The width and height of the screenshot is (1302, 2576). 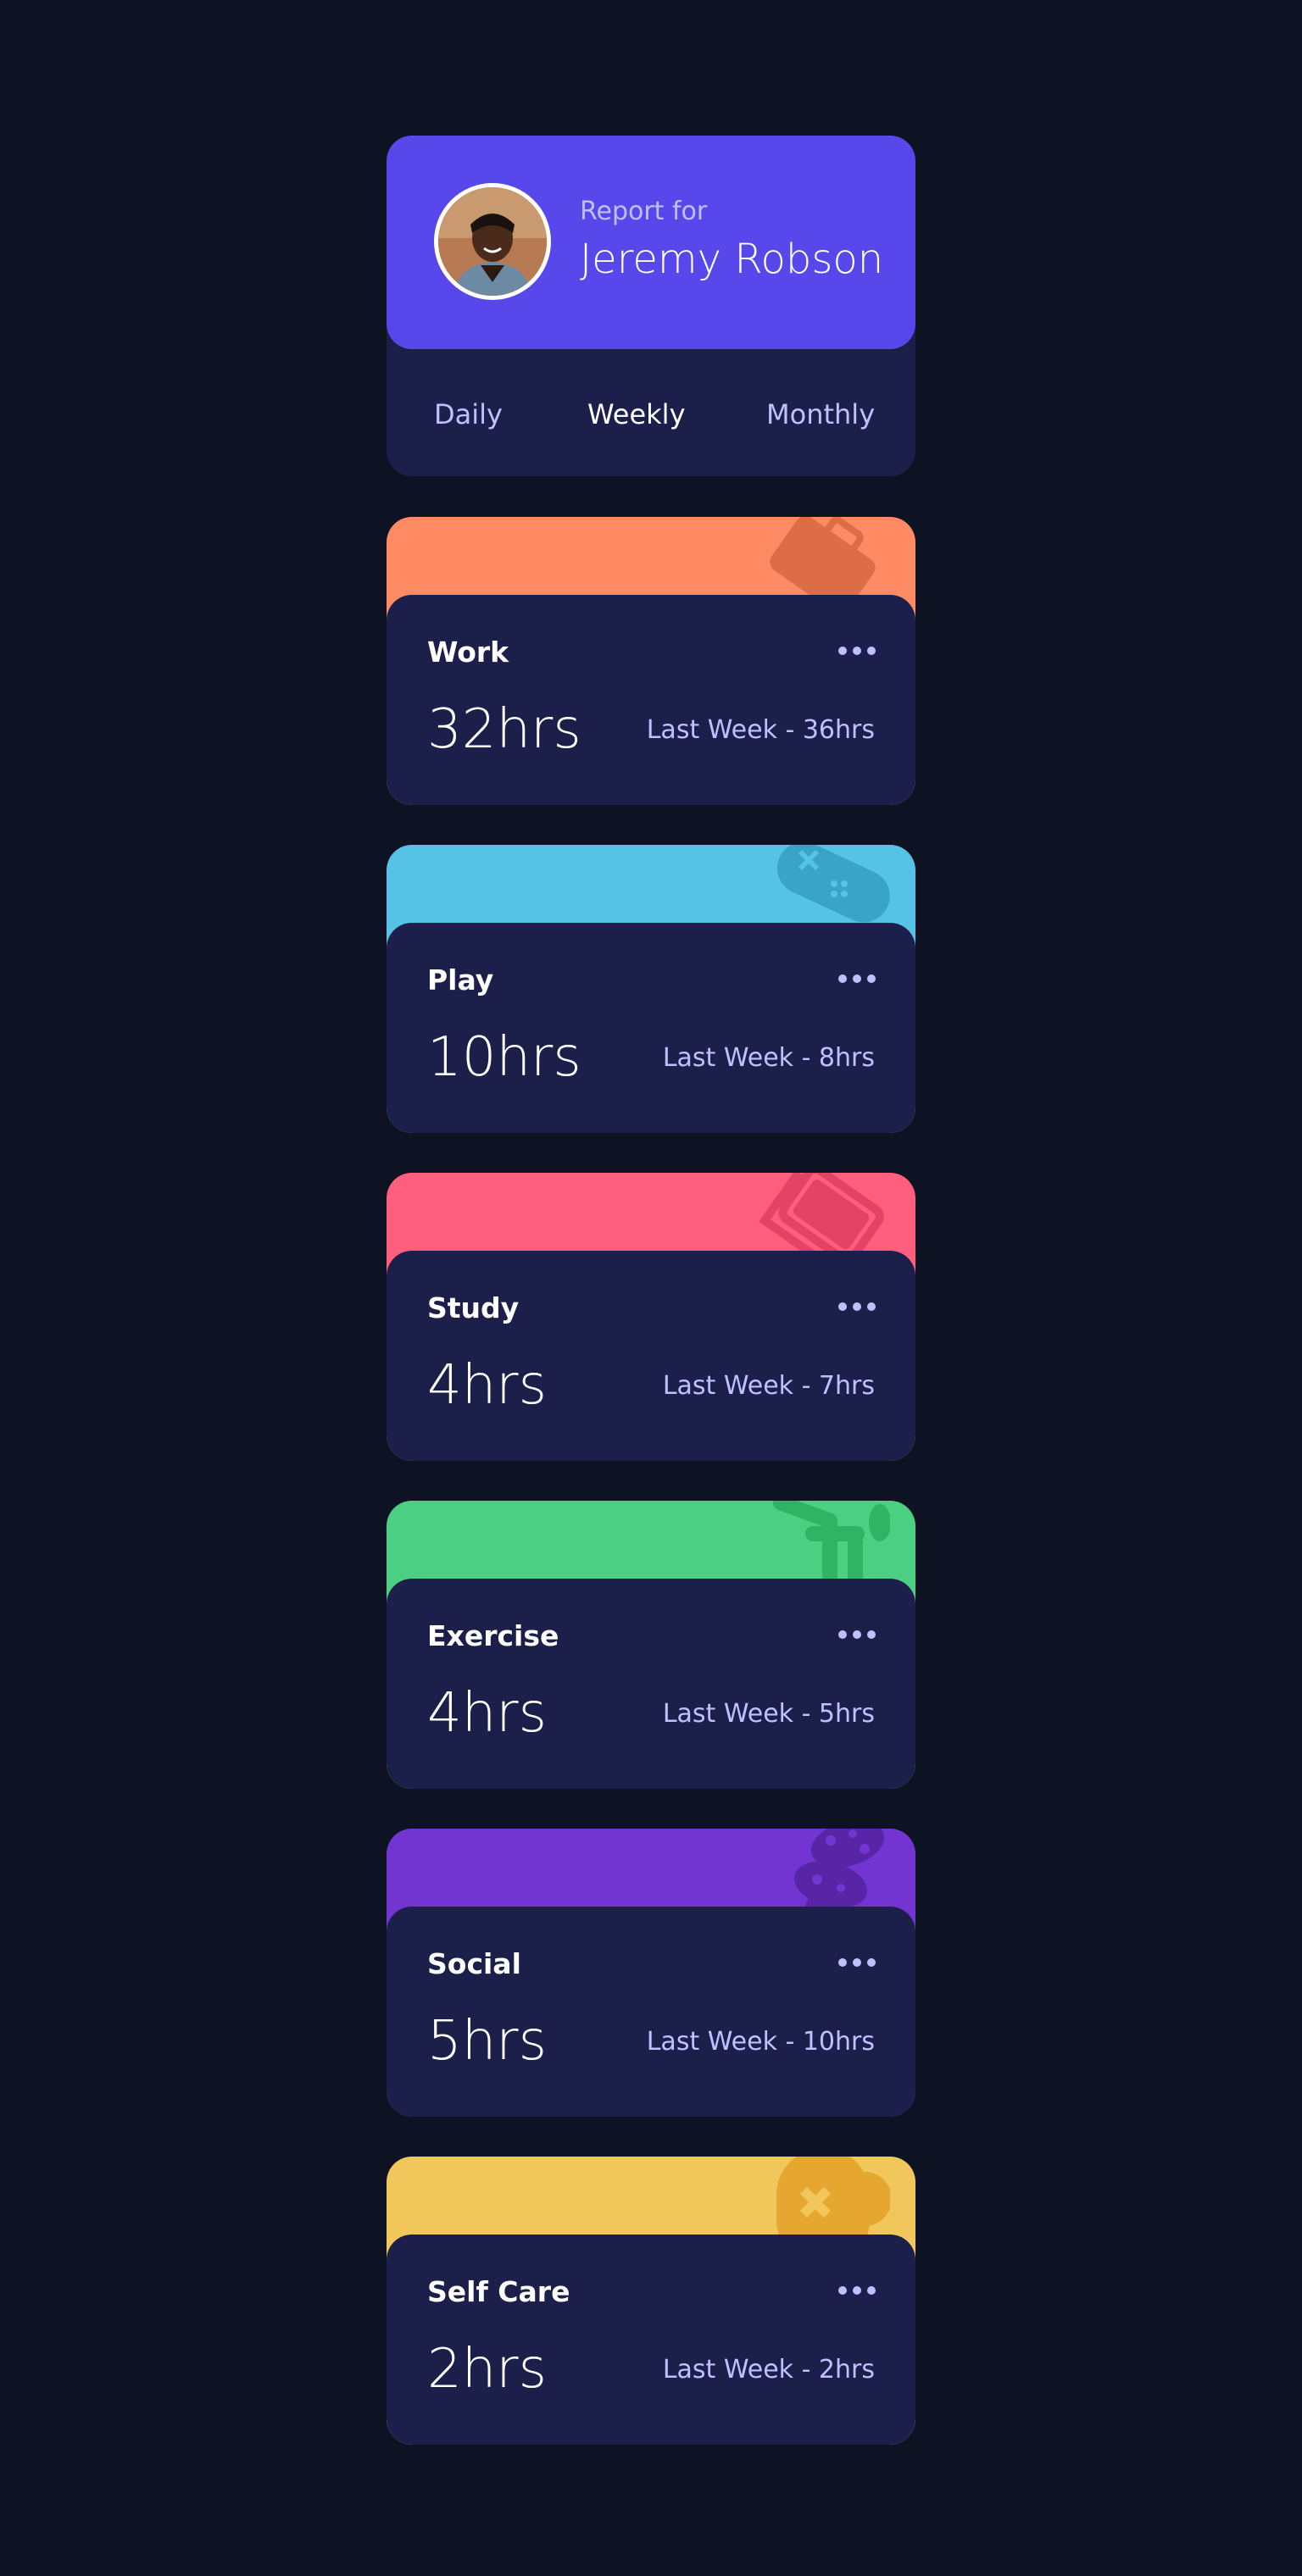 What do you see at coordinates (651, 1684) in the screenshot?
I see `card-body: Exercise 4hrs Last Week - 5hrs` at bounding box center [651, 1684].